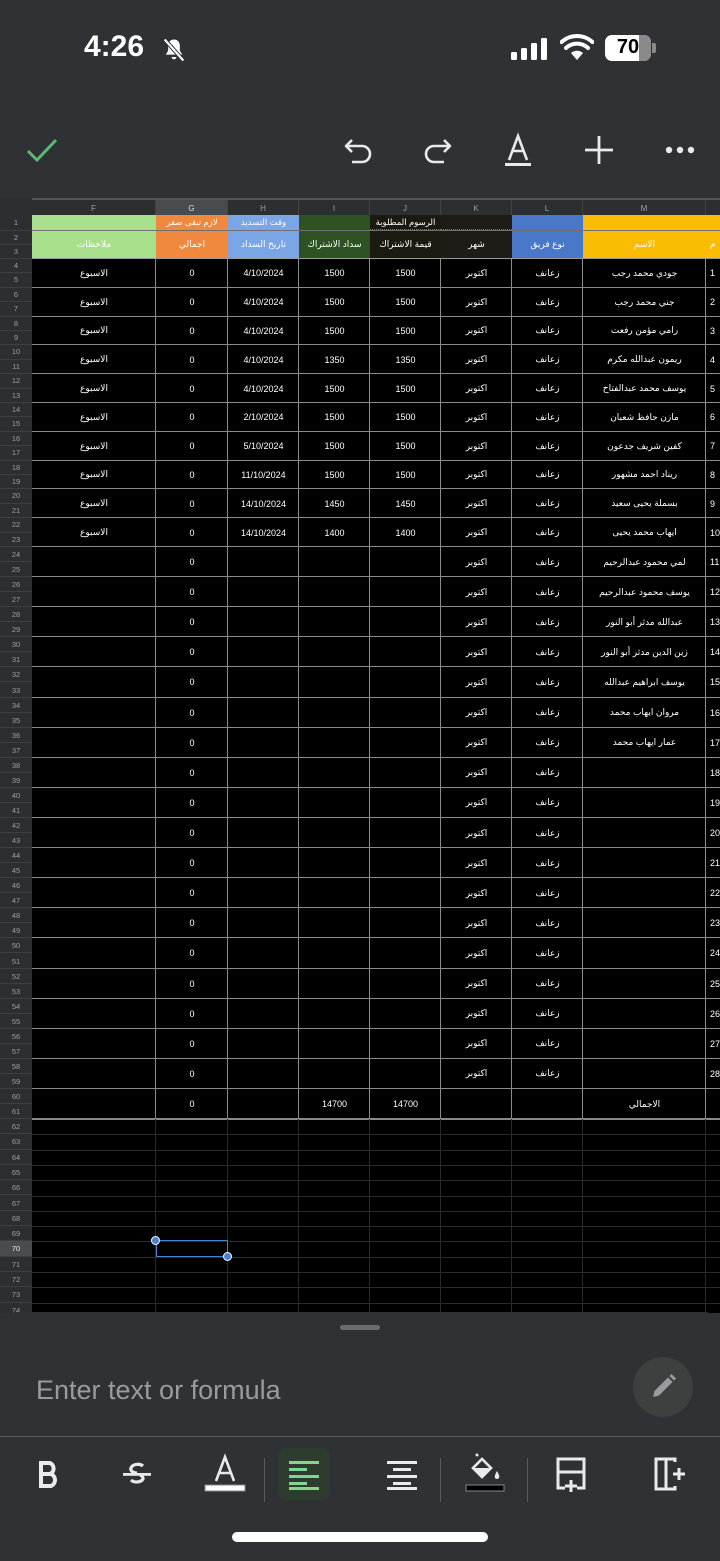  Describe the element at coordinates (334, 475) in the screenshot. I see `cell-i18: 1500` at that location.